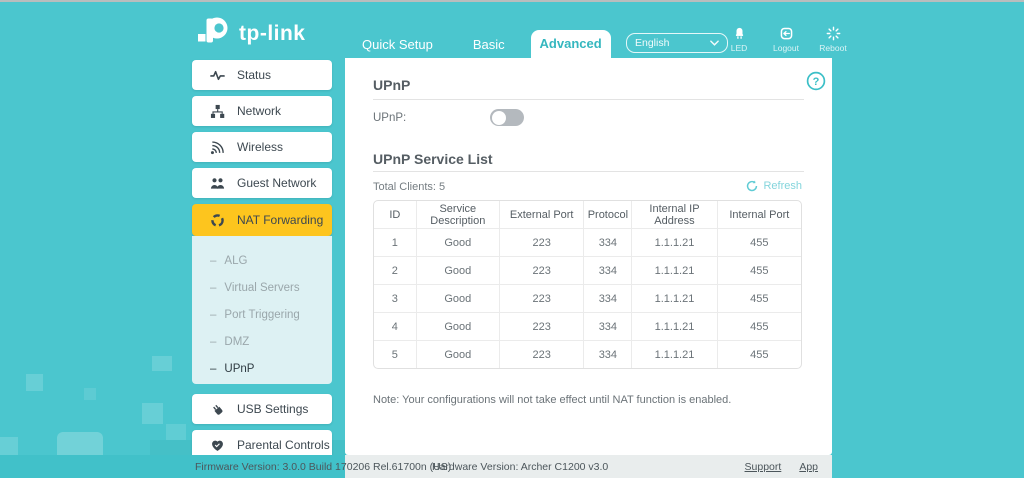 Image resolution: width=1024 pixels, height=478 pixels. I want to click on submenu-item-upnp: – UPnP, so click(262, 368).